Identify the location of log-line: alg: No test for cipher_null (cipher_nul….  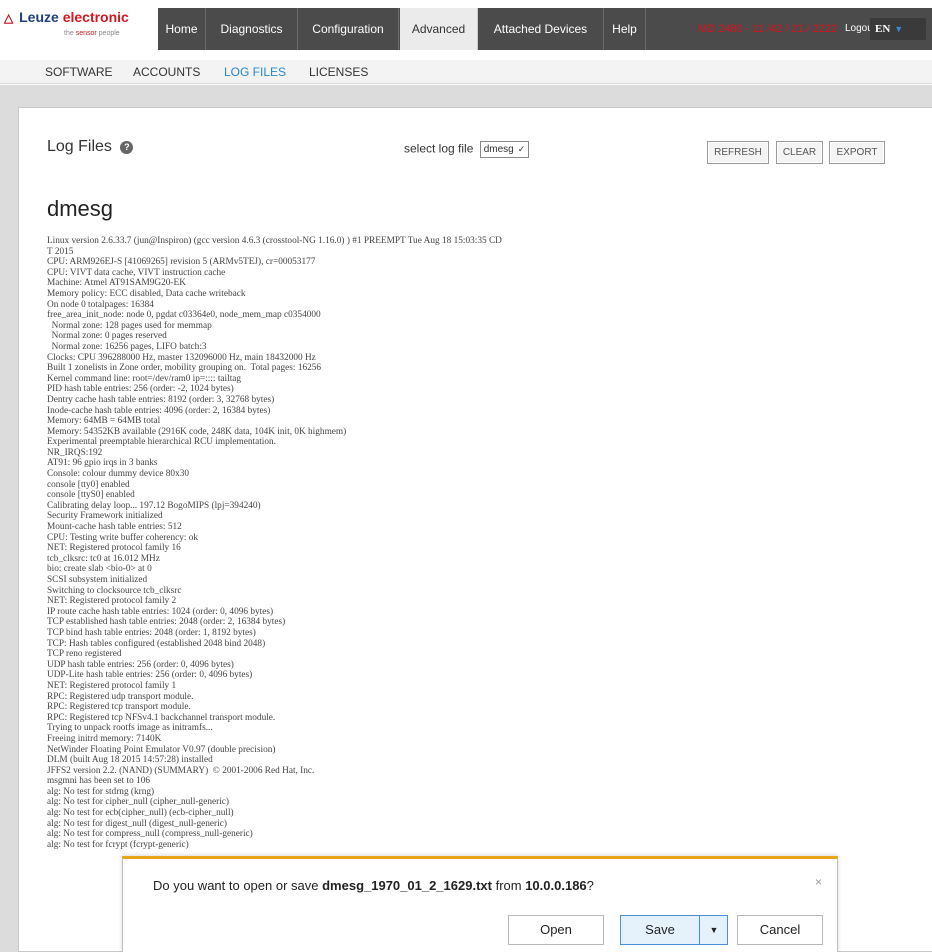
(138, 802).